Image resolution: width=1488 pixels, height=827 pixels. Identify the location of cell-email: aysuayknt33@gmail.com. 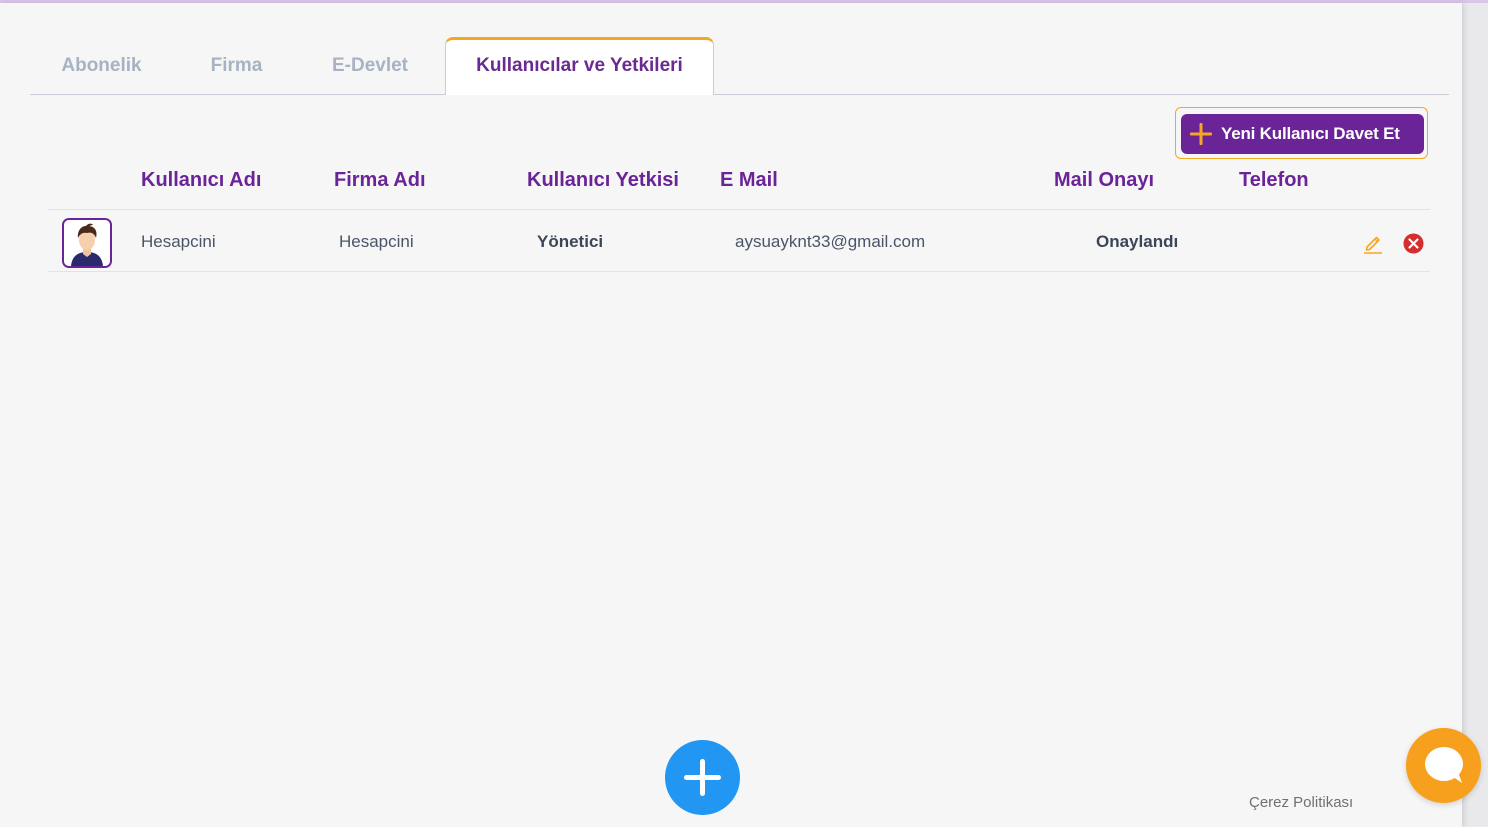
(830, 241).